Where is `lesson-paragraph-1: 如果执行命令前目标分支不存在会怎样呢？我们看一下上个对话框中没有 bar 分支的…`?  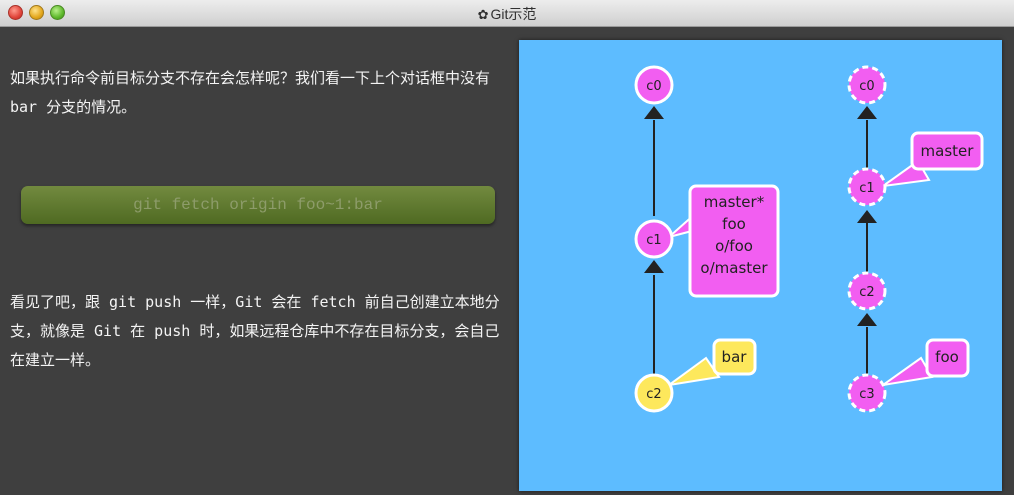
lesson-paragraph-1: 如果执行命令前目标分支不存在会怎样呢？我们看一下上个对话框中没有 bar 分支的… is located at coordinates (250, 92).